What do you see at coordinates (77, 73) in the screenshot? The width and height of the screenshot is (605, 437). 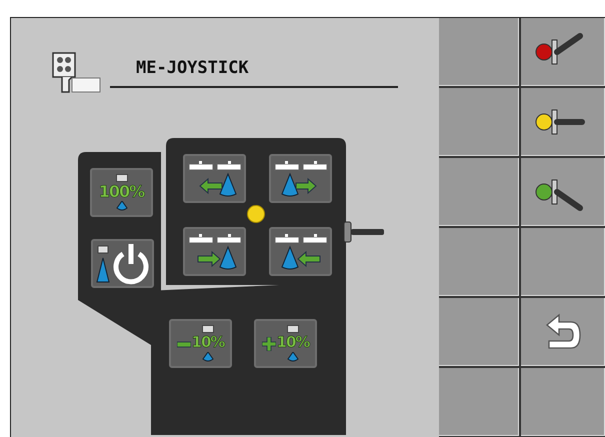 I see `joystick-module-icon` at bounding box center [77, 73].